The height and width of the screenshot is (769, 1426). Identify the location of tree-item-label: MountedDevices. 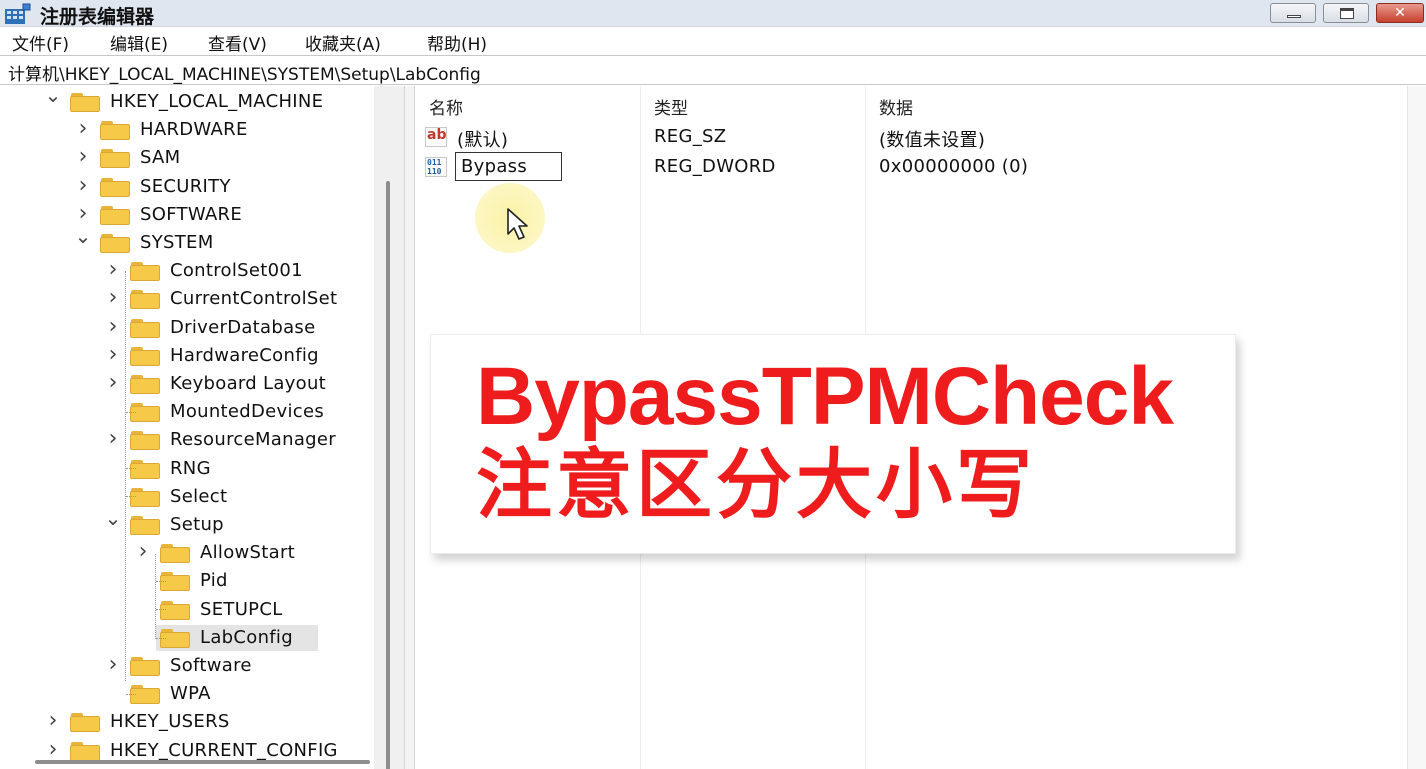
(247, 411).